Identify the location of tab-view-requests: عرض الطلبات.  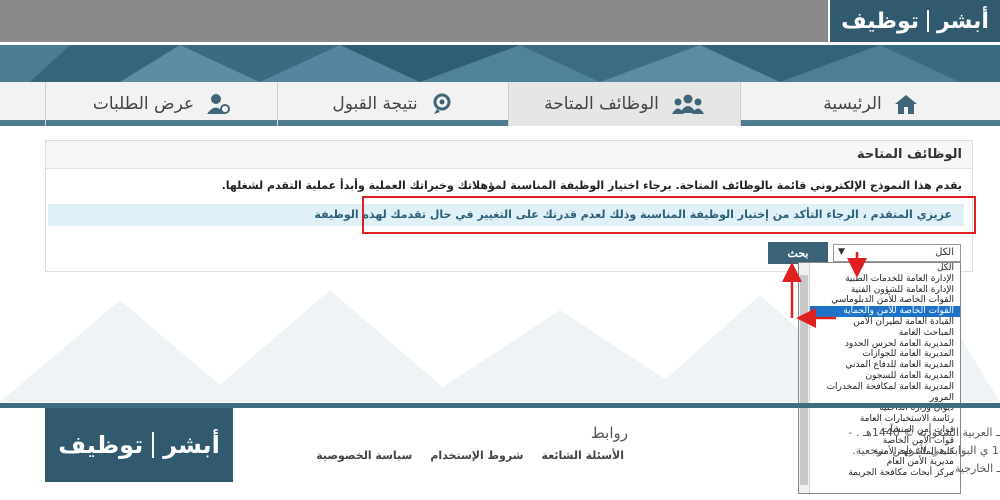
(161, 104).